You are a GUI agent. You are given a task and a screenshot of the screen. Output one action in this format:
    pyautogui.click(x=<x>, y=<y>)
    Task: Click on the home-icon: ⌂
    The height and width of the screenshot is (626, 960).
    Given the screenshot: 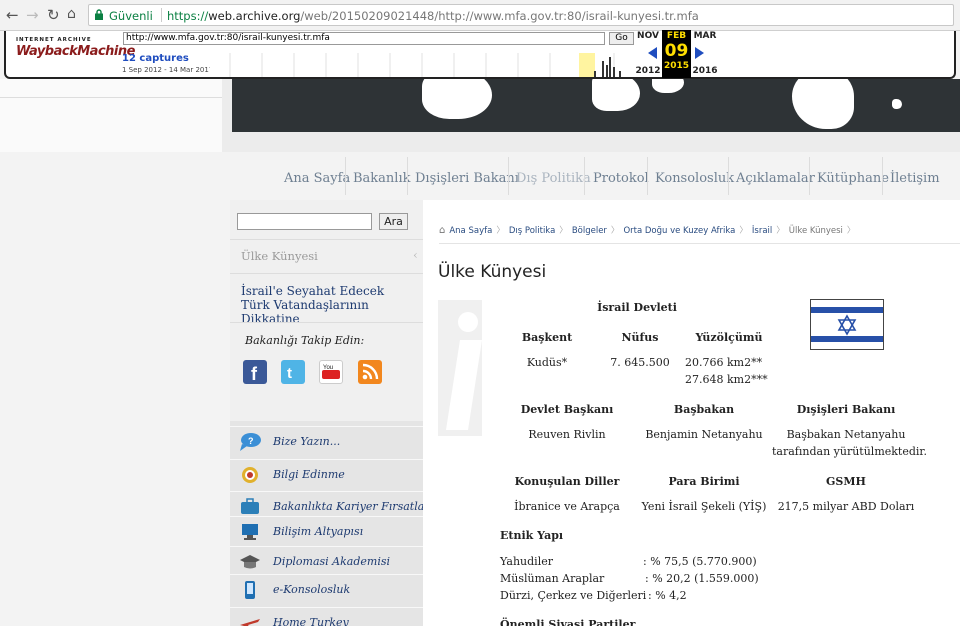 What is the action you would take?
    pyautogui.click(x=71, y=14)
    